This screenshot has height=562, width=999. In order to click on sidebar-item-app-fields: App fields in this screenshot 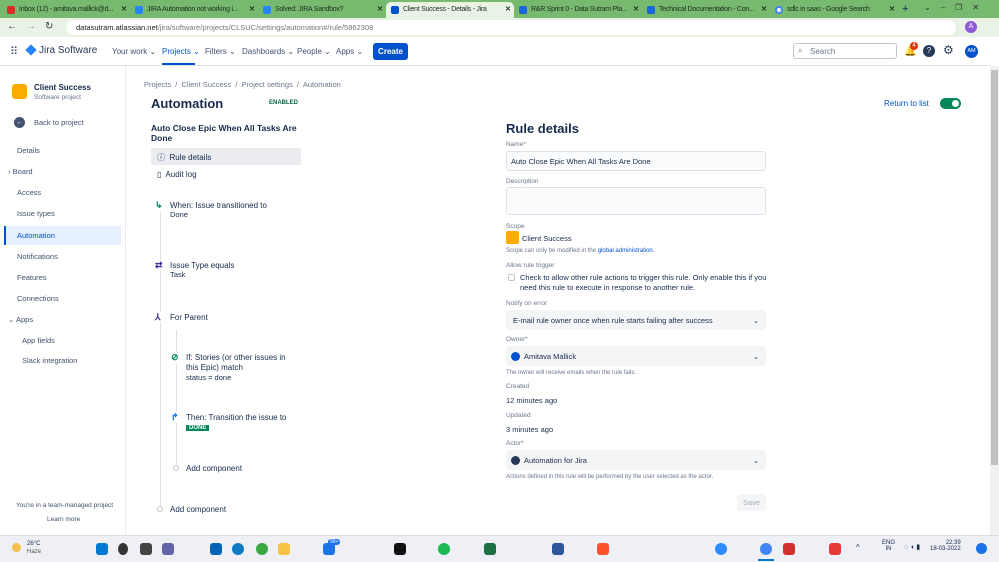, I will do `click(38, 340)`.